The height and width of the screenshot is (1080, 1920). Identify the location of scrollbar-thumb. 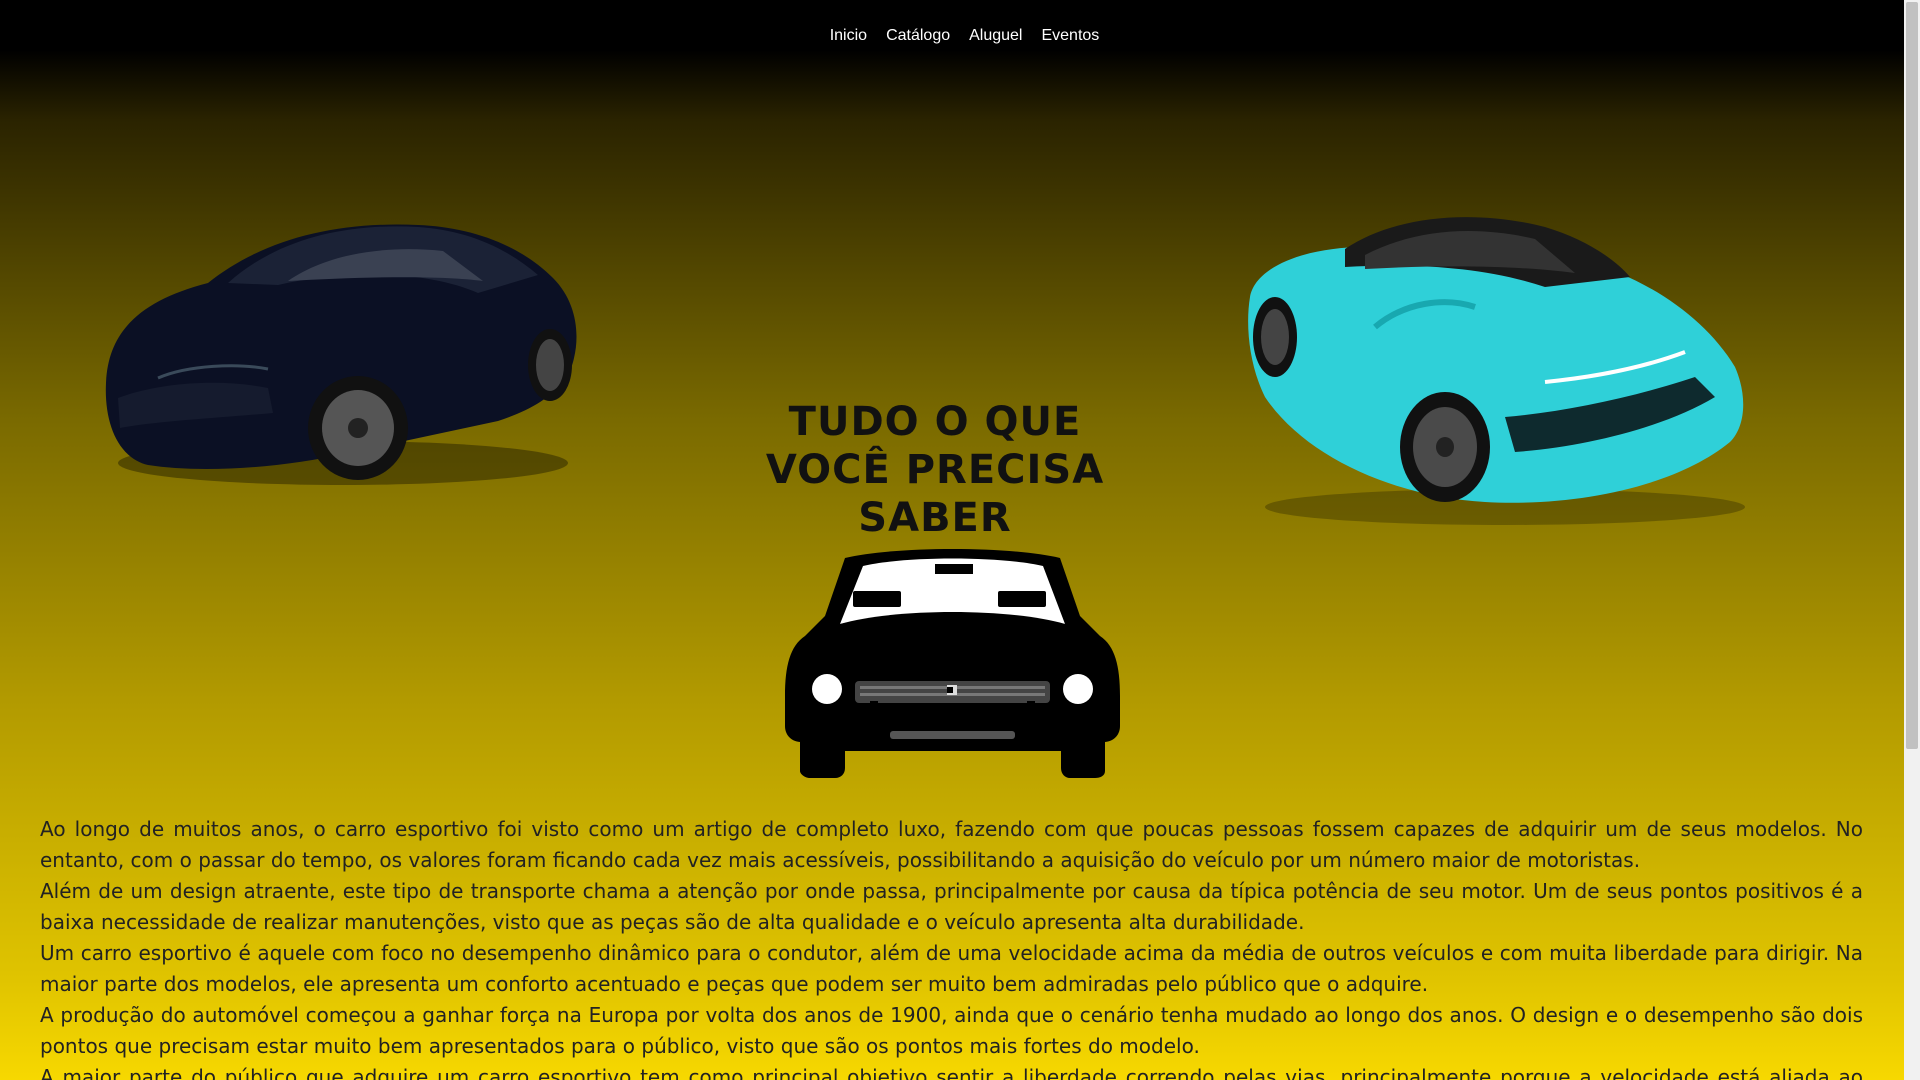
(1912, 375).